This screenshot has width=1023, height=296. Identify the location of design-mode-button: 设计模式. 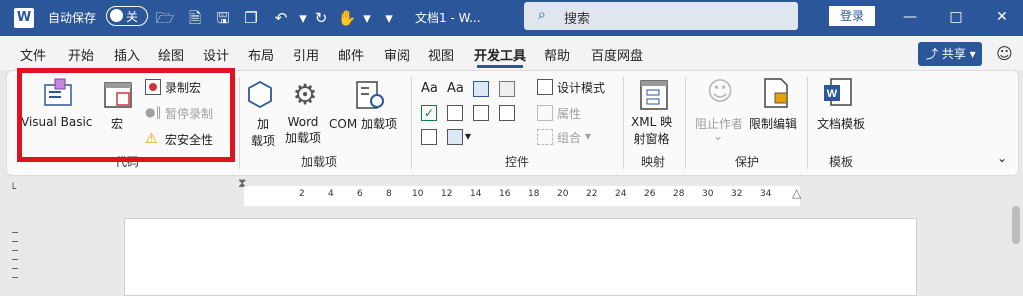
(581, 87).